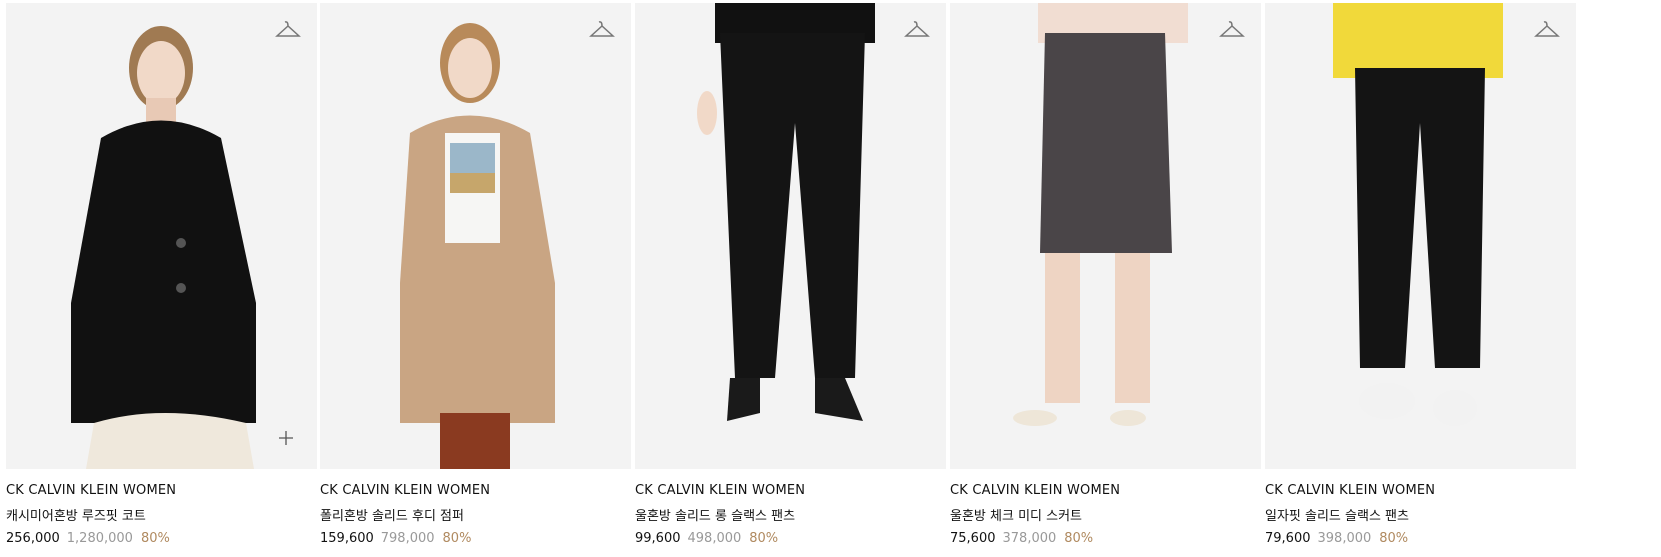 The image size is (1661, 557). What do you see at coordinates (33, 538) in the screenshot?
I see `sale-price: 256,000` at bounding box center [33, 538].